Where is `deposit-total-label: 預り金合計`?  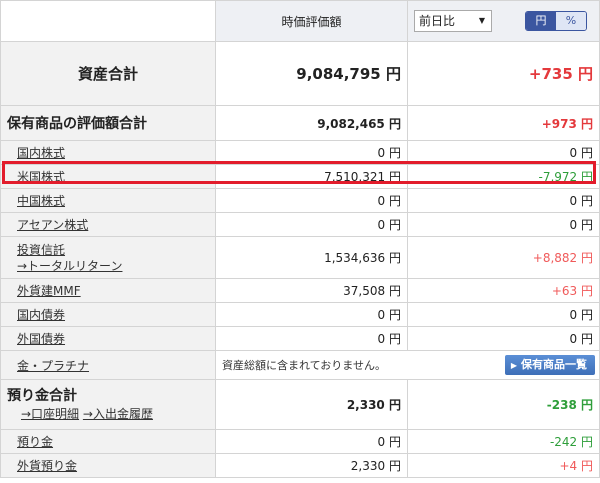
deposit-total-label: 預り金合計 is located at coordinates (42, 395).